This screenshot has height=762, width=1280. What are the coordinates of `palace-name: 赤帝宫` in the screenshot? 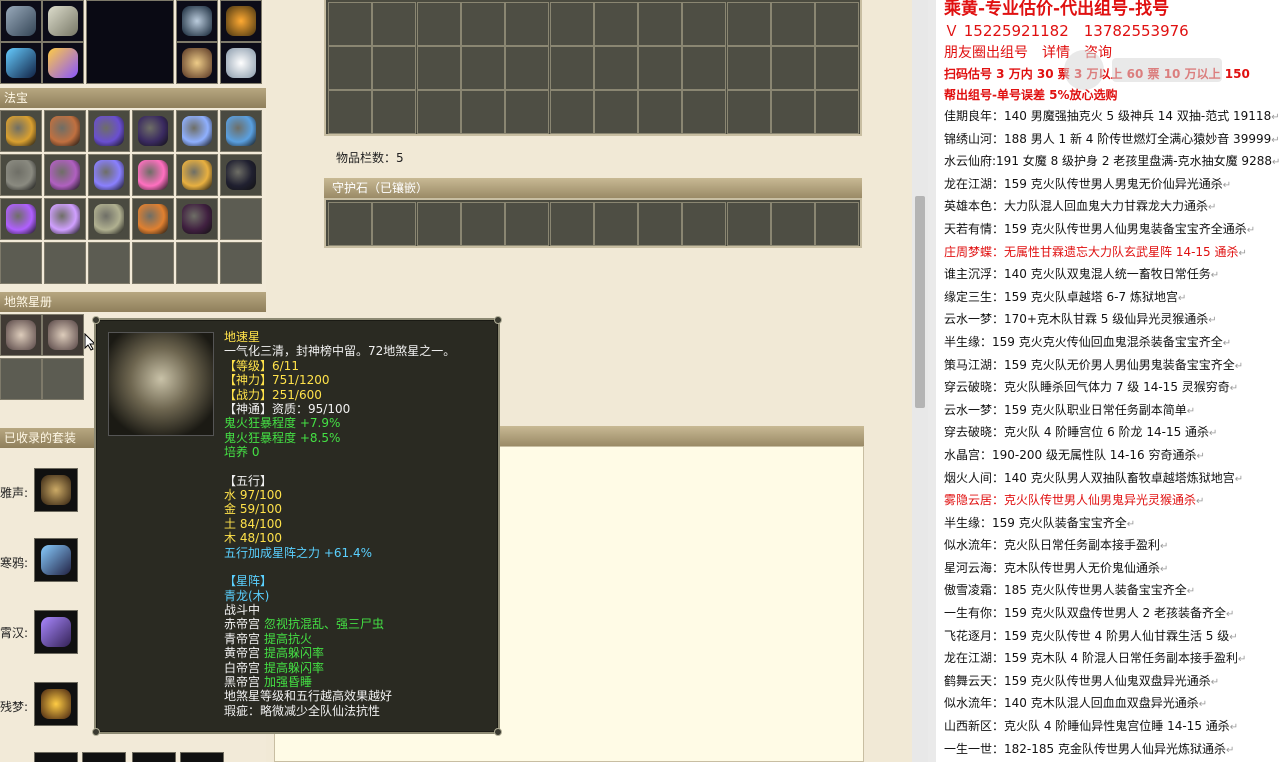 It's located at (242, 624).